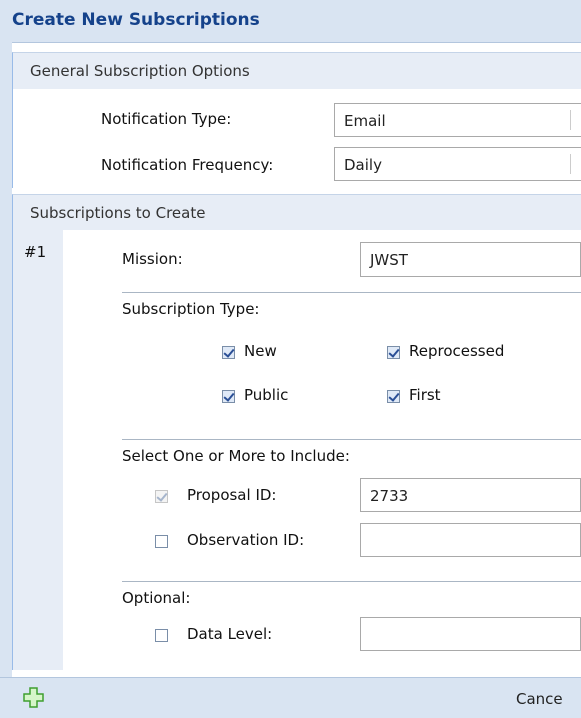 This screenshot has height=718, width=581. What do you see at coordinates (363, 165) in the screenshot?
I see `notification-frequency-value: Daily` at bounding box center [363, 165].